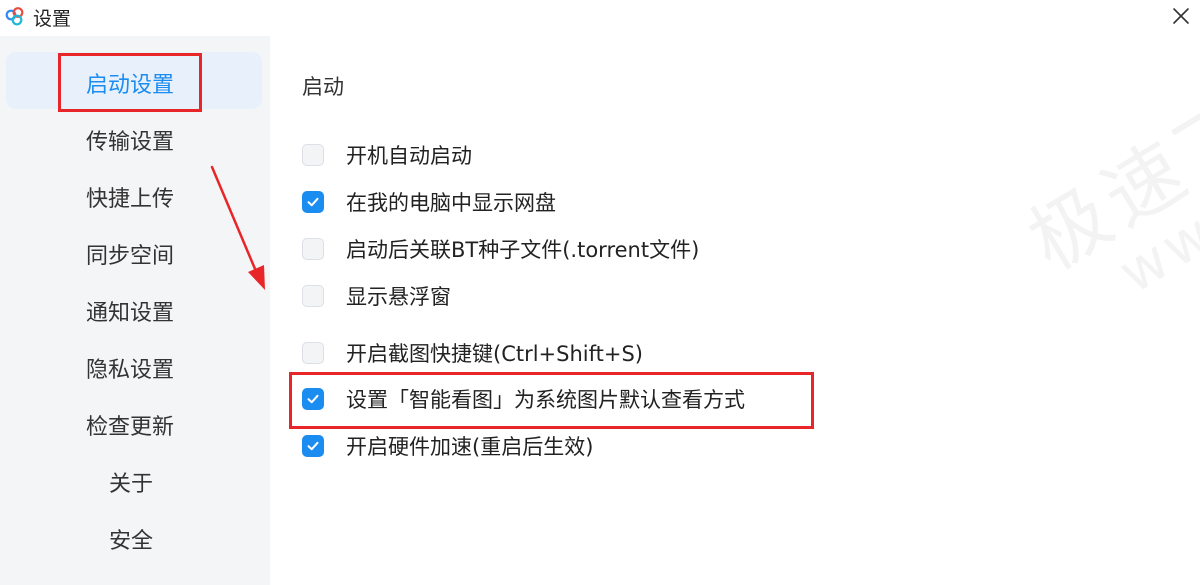 Image resolution: width=1200 pixels, height=585 pixels. What do you see at coordinates (130, 140) in the screenshot?
I see `sidebar-item-transfer: 传输设置` at bounding box center [130, 140].